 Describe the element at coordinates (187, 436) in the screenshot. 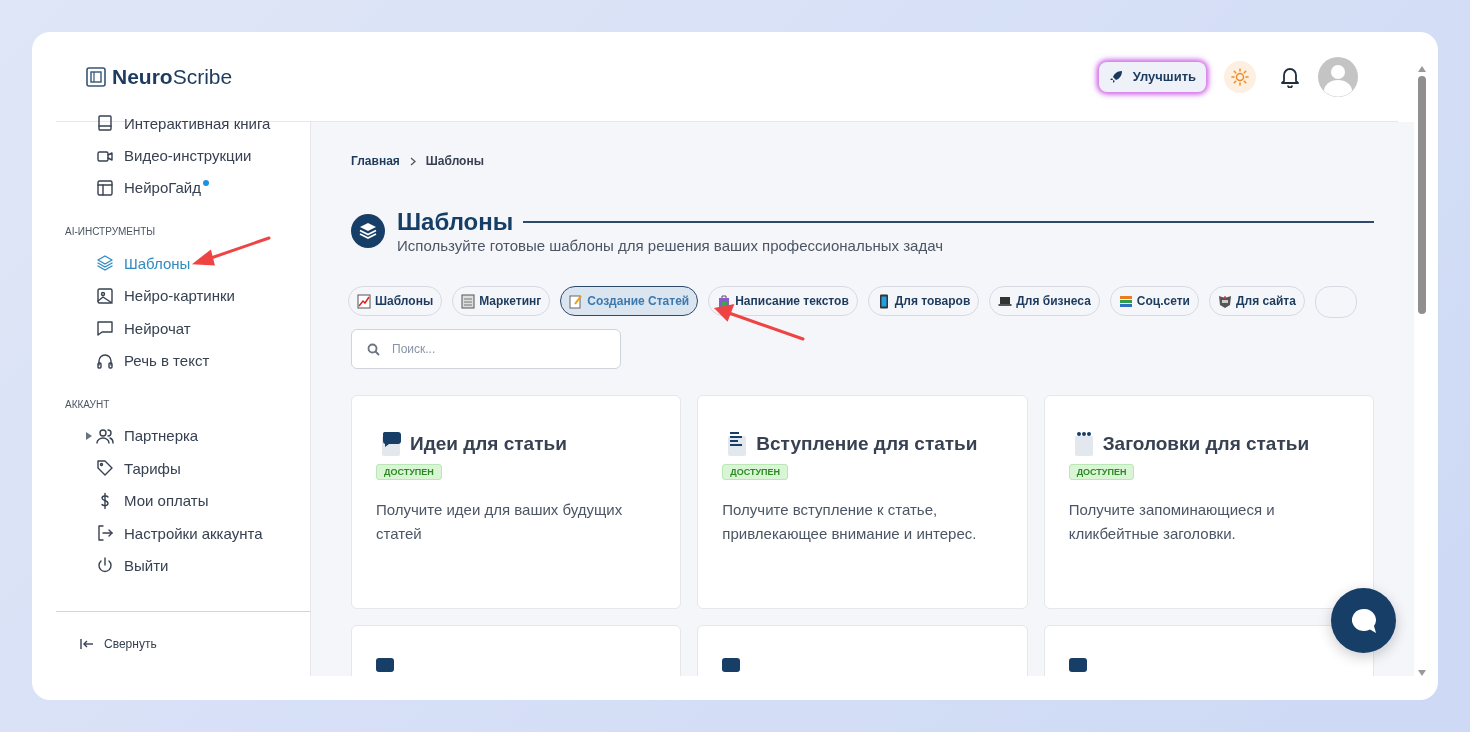

I see `sidebar-item: Партнерка` at that location.